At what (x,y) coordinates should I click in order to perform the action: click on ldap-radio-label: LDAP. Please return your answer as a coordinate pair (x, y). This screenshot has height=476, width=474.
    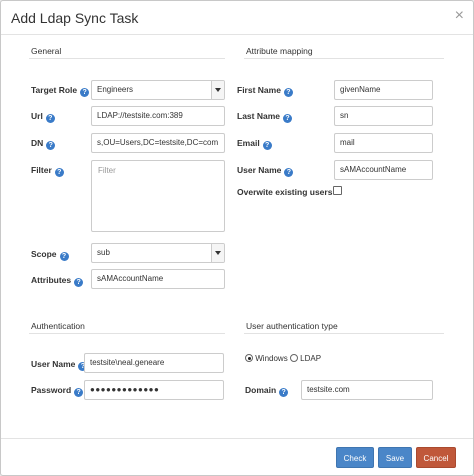
    Looking at the image, I should click on (311, 358).